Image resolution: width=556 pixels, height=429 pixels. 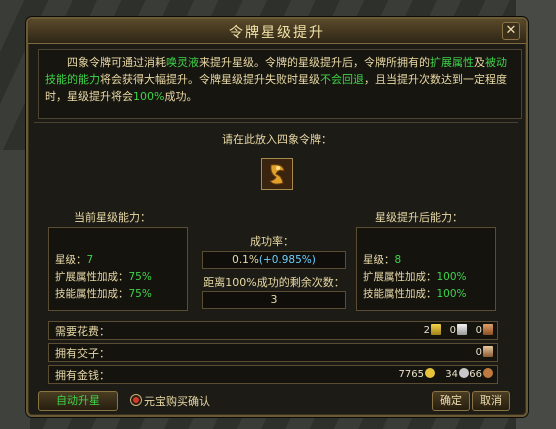 I want to click on current-skill-row: 技能属性加成：75%, so click(x=103, y=293).